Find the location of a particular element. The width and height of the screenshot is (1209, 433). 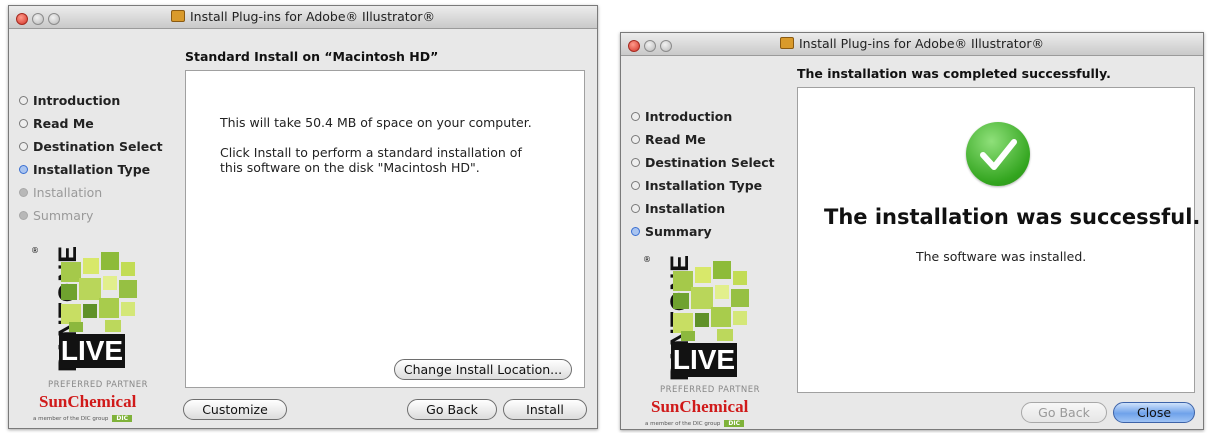

page-heading: Standard Install on “Macintosh HD” is located at coordinates (312, 56).